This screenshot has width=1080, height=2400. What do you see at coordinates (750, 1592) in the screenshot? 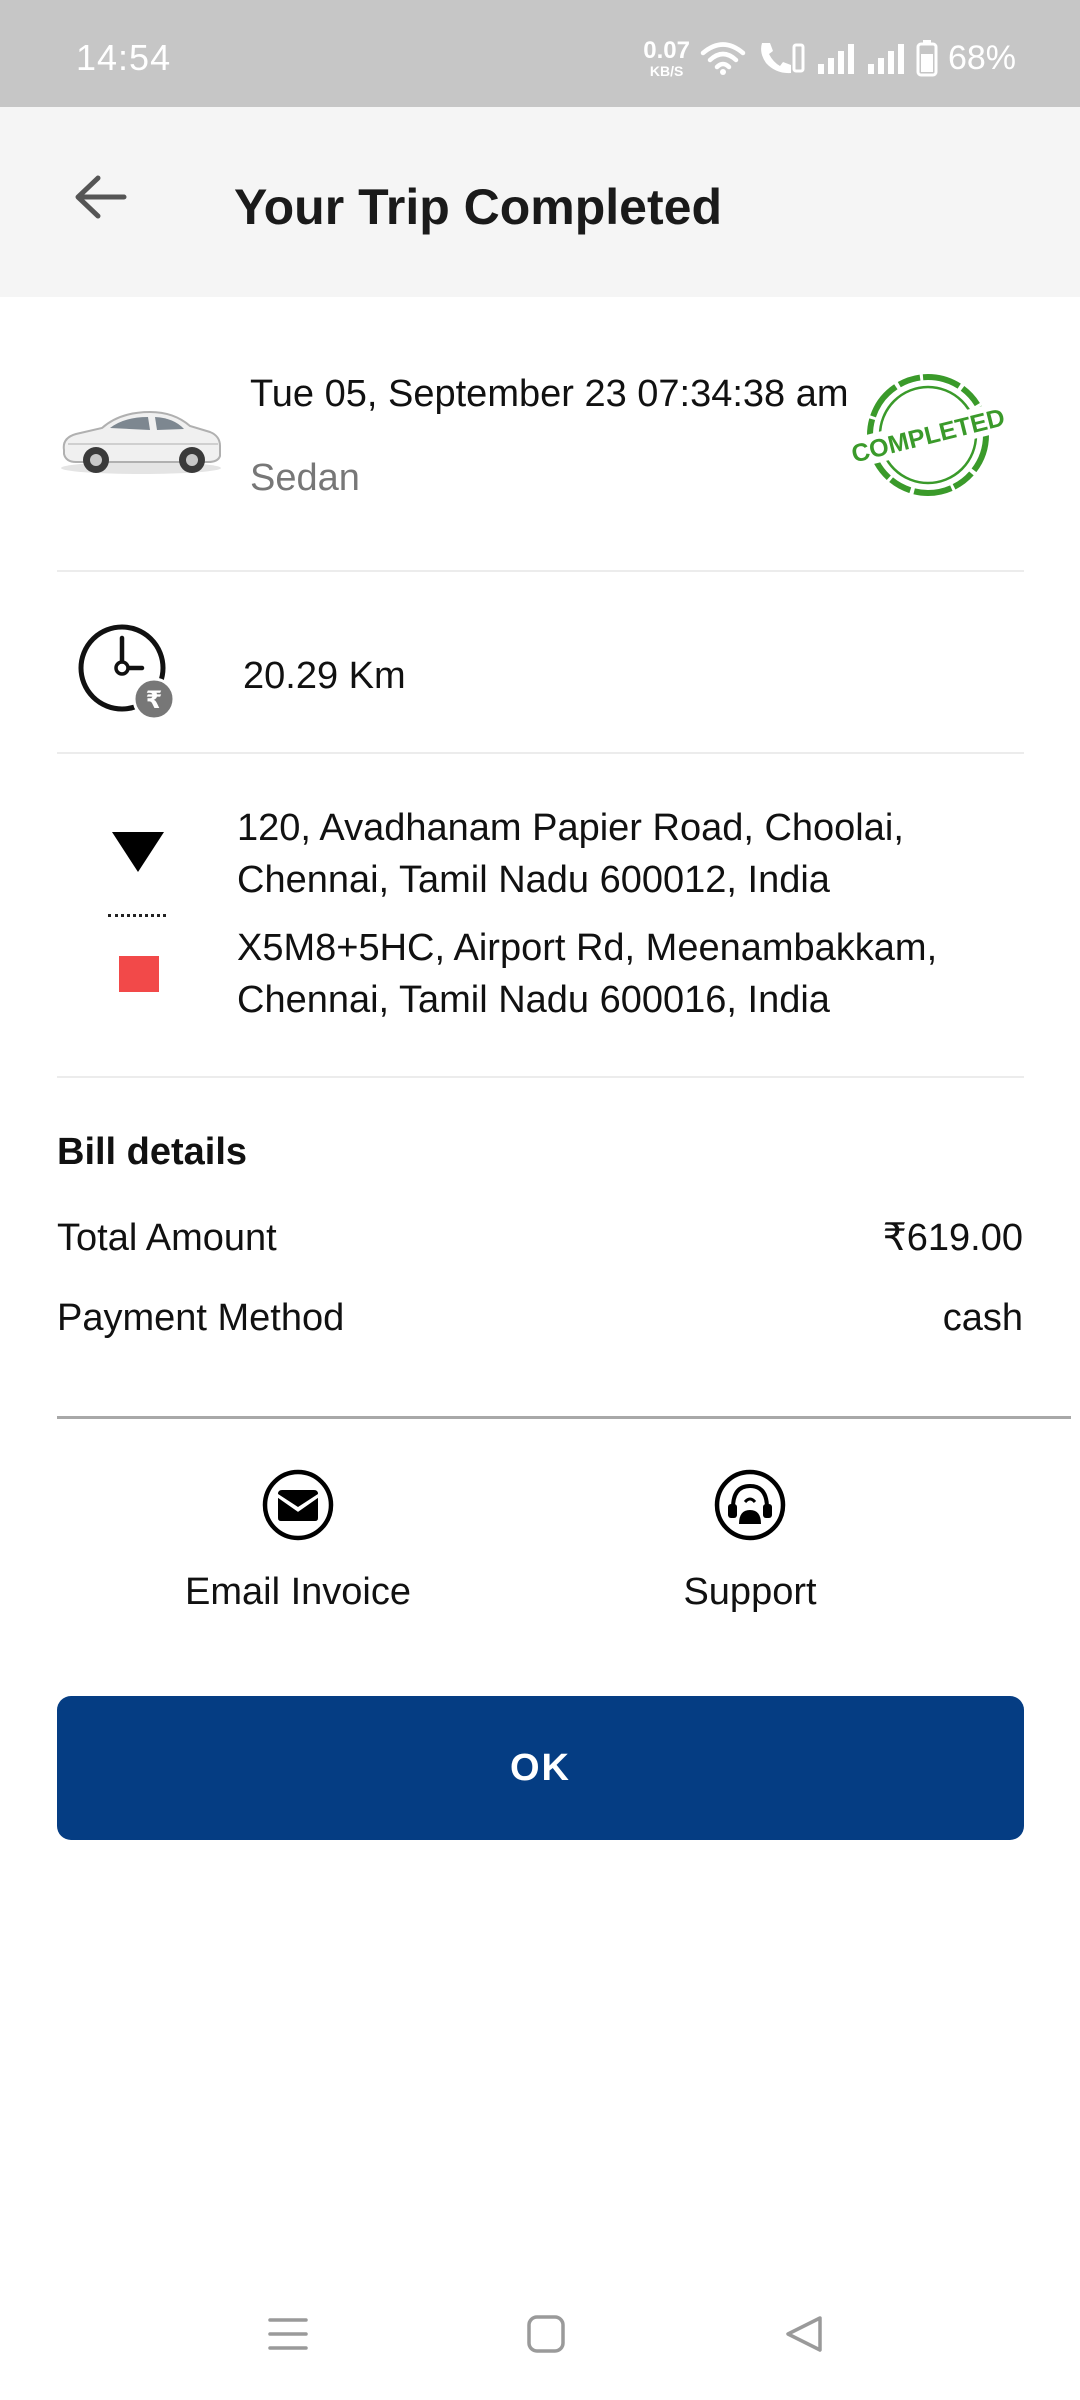
I see `support-label: Support` at bounding box center [750, 1592].